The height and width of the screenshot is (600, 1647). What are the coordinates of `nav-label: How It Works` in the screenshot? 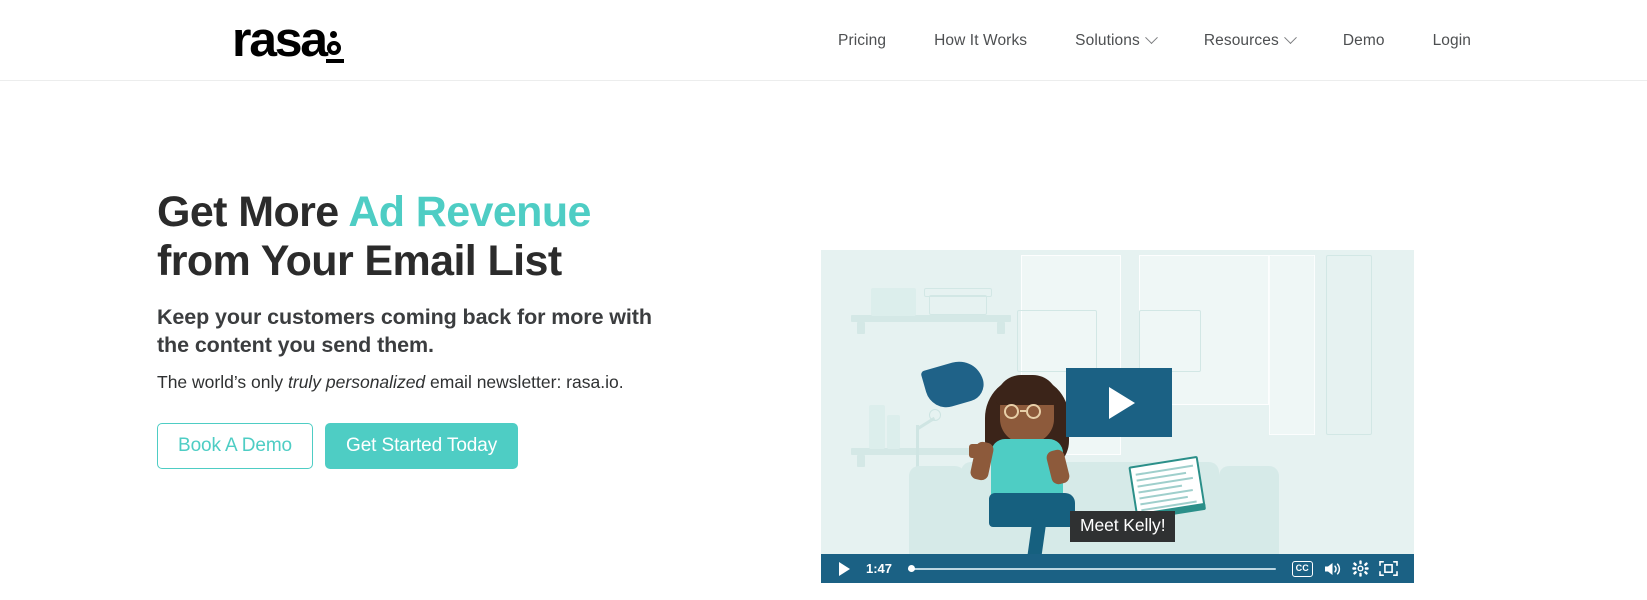 It's located at (981, 40).